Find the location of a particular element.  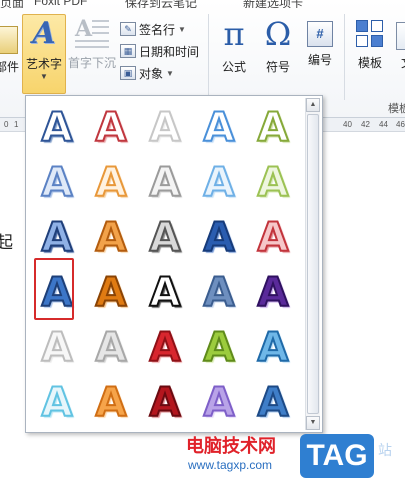

signature-line-icon: ✎ is located at coordinates (128, 29).